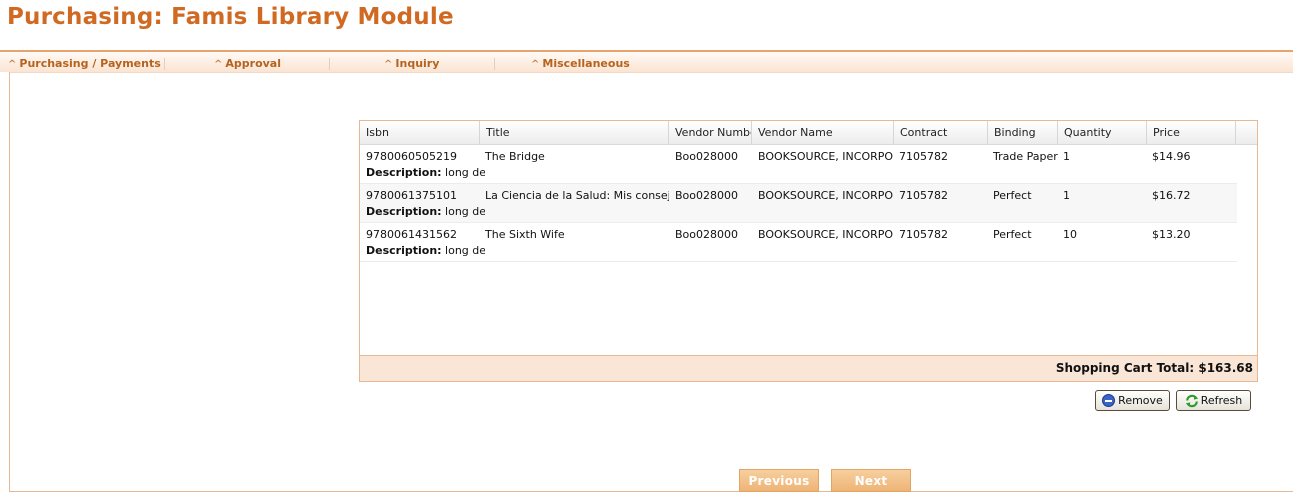  Describe the element at coordinates (871, 480) in the screenshot. I see `next-button: Next` at that location.